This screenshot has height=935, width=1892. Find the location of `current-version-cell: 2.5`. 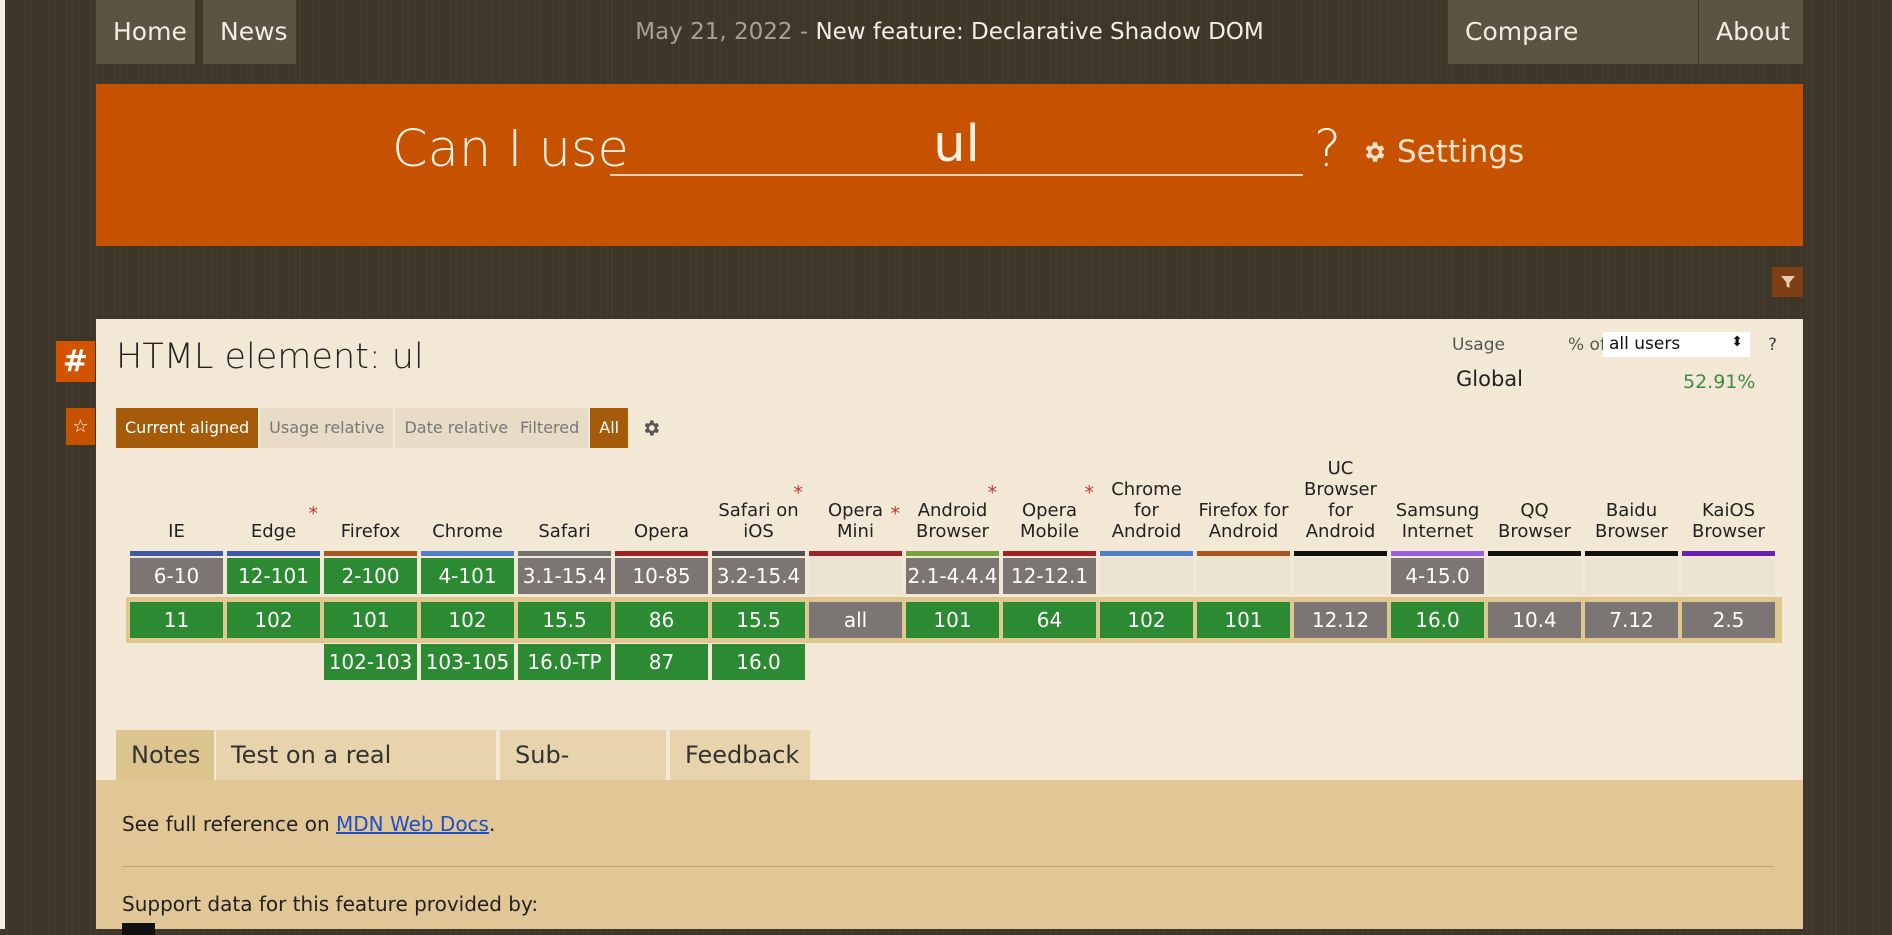

current-version-cell: 2.5 is located at coordinates (1728, 620).